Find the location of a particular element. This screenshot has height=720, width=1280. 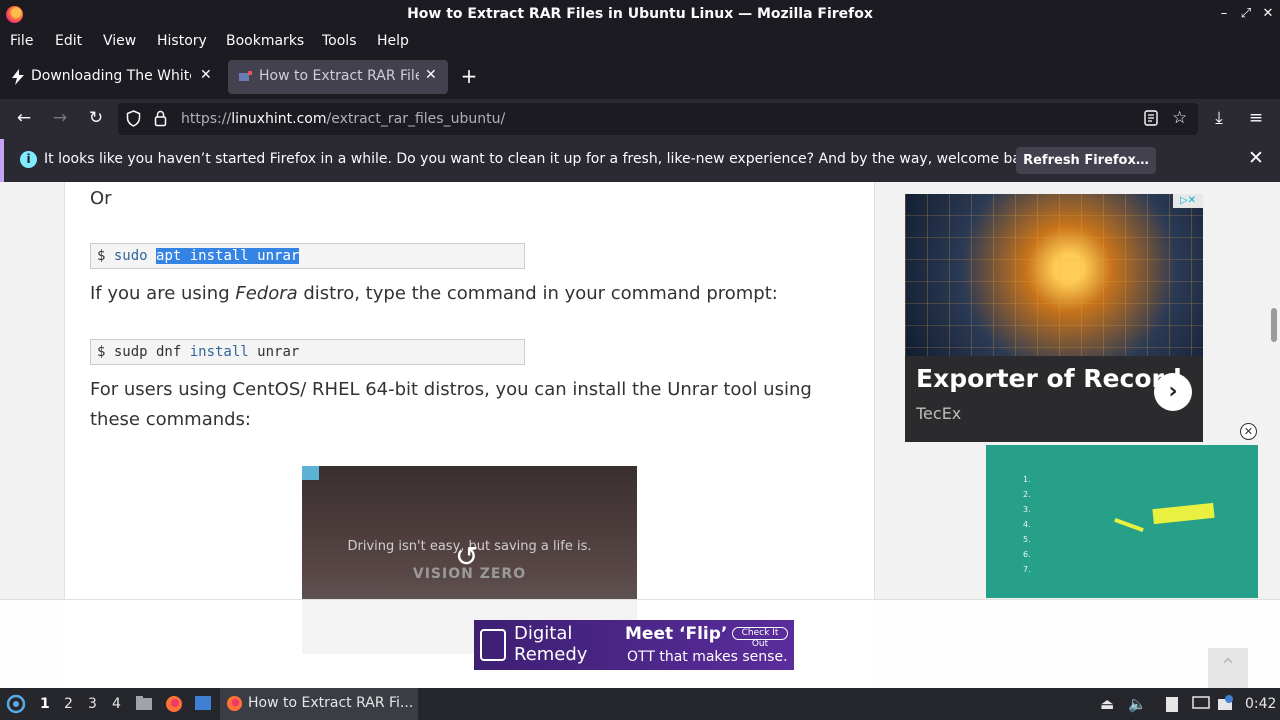

shield-icon is located at coordinates (133, 120).